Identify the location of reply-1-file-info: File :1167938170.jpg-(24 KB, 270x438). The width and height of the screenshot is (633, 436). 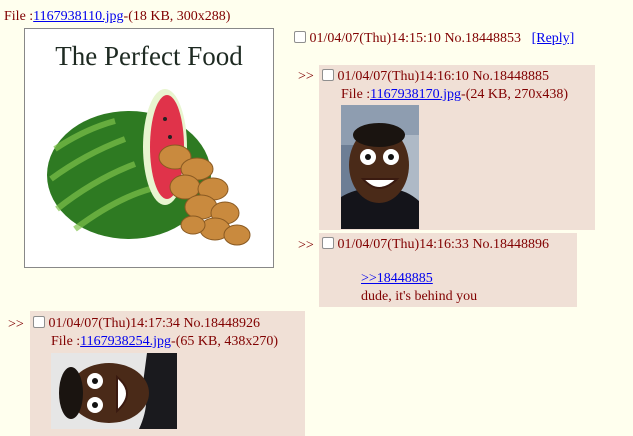
(454, 95).